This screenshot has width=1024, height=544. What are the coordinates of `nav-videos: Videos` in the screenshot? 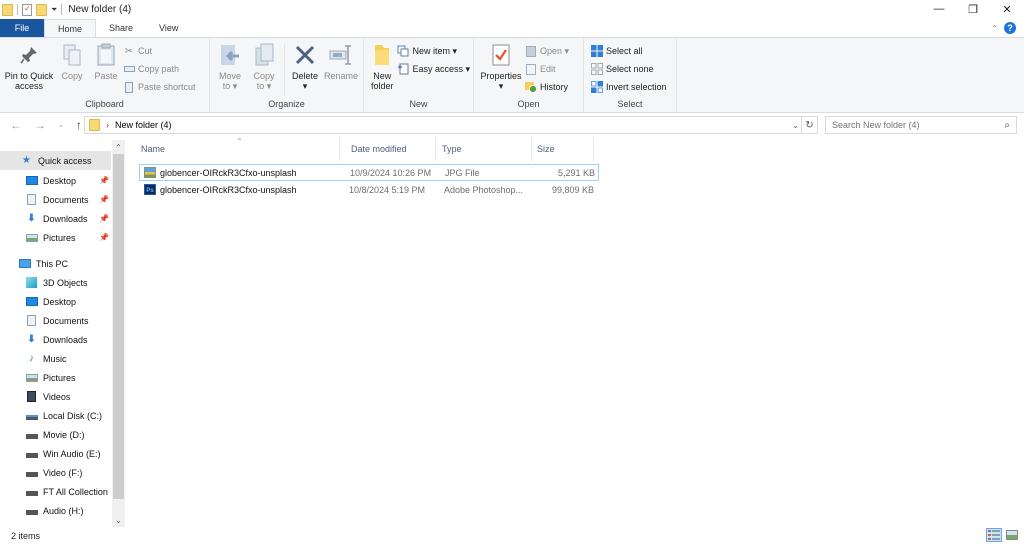 It's located at (55, 396).